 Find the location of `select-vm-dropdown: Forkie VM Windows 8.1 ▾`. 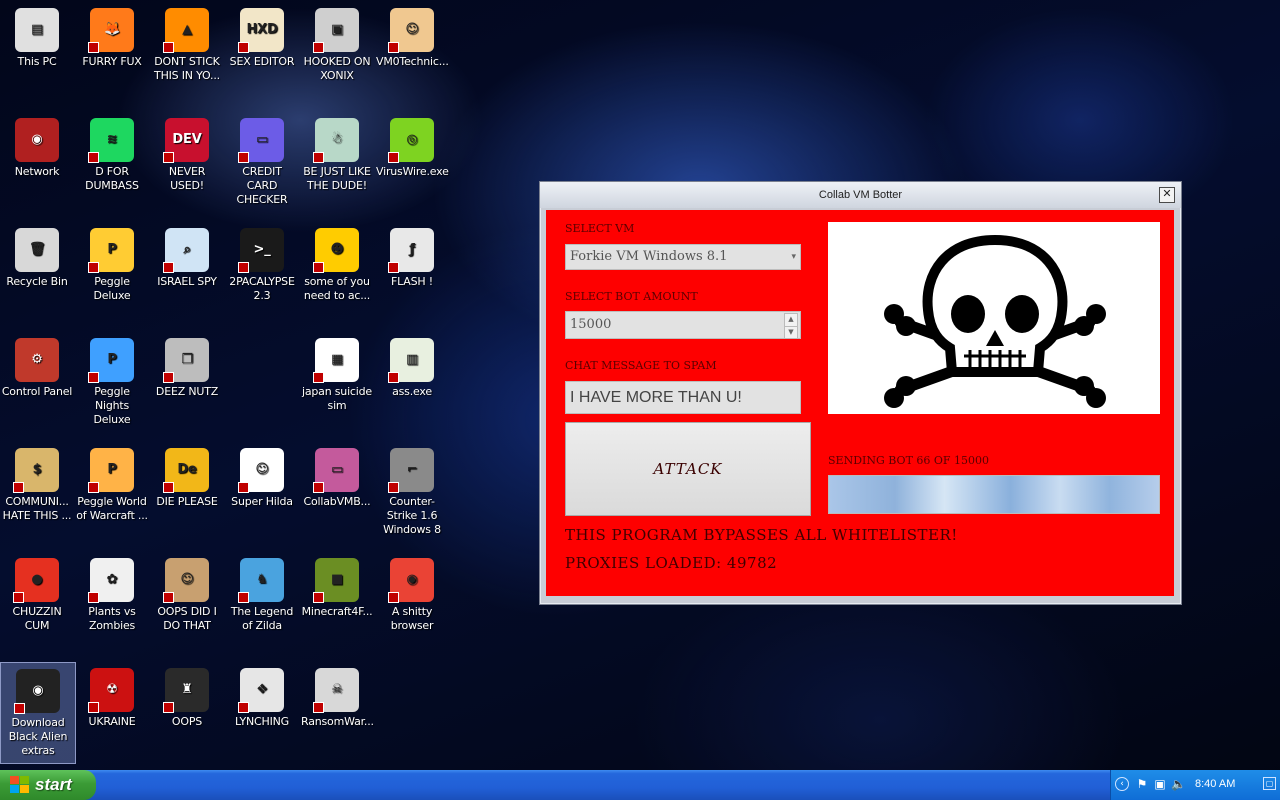

select-vm-dropdown: Forkie VM Windows 8.1 ▾ is located at coordinates (683, 257).